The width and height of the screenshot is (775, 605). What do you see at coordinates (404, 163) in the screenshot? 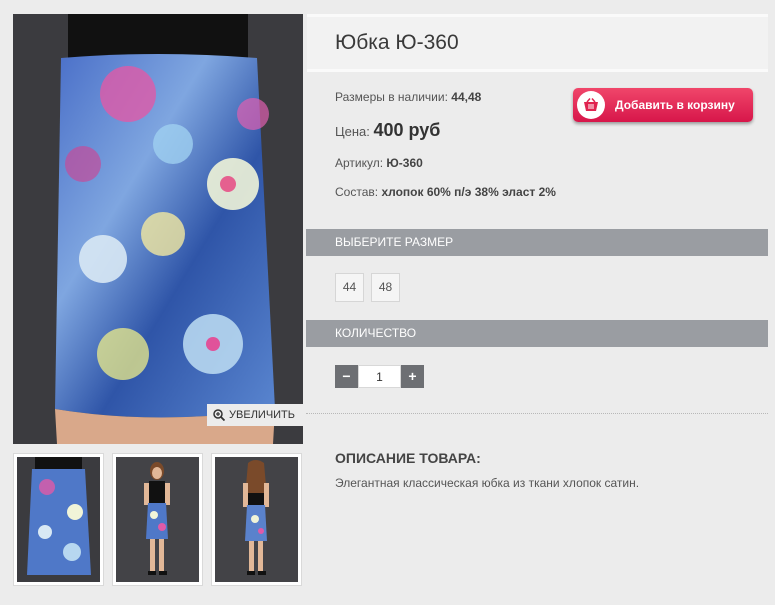
I see `article-value: Ю-360` at bounding box center [404, 163].